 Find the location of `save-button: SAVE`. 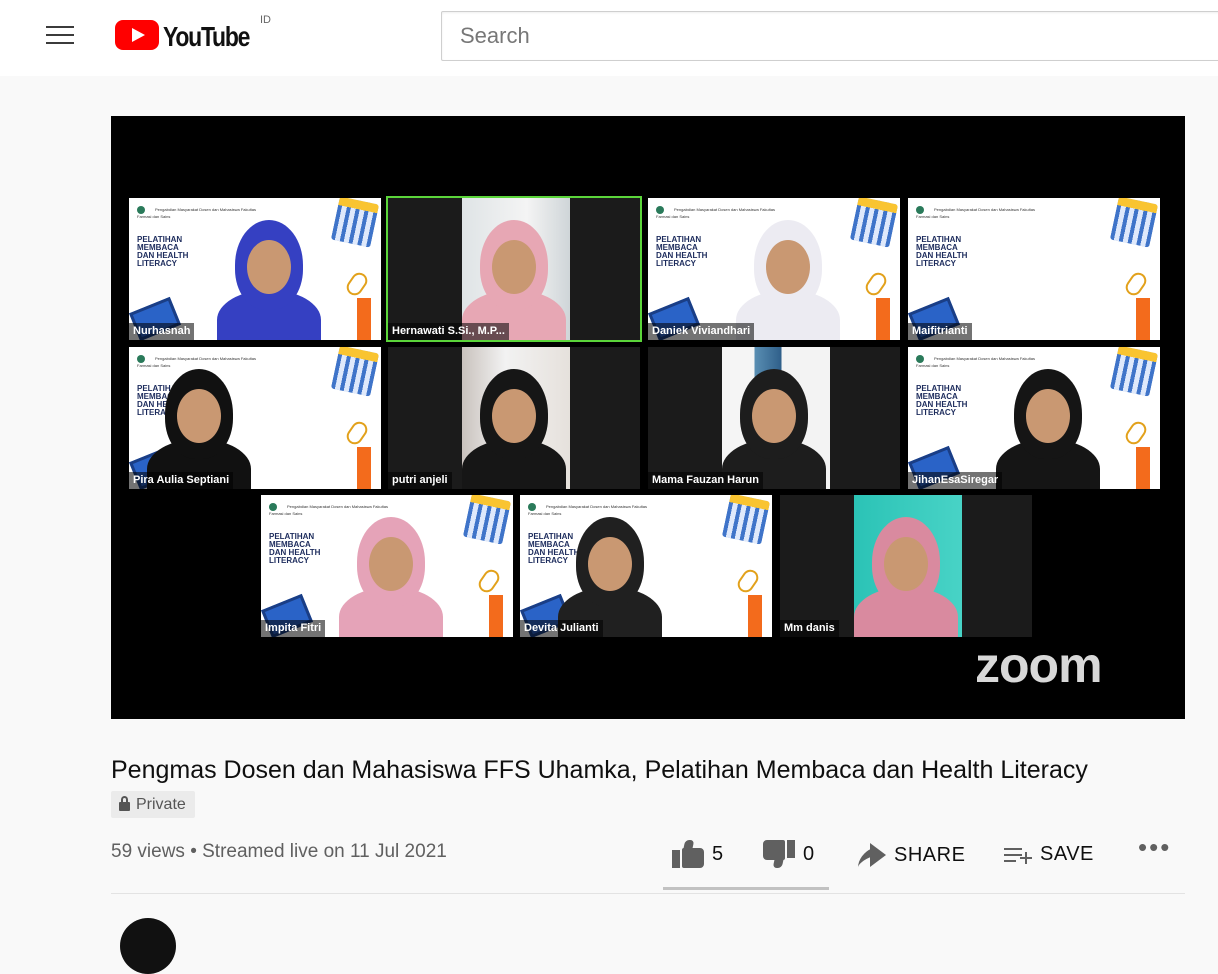

save-button: SAVE is located at coordinates (1049, 854).